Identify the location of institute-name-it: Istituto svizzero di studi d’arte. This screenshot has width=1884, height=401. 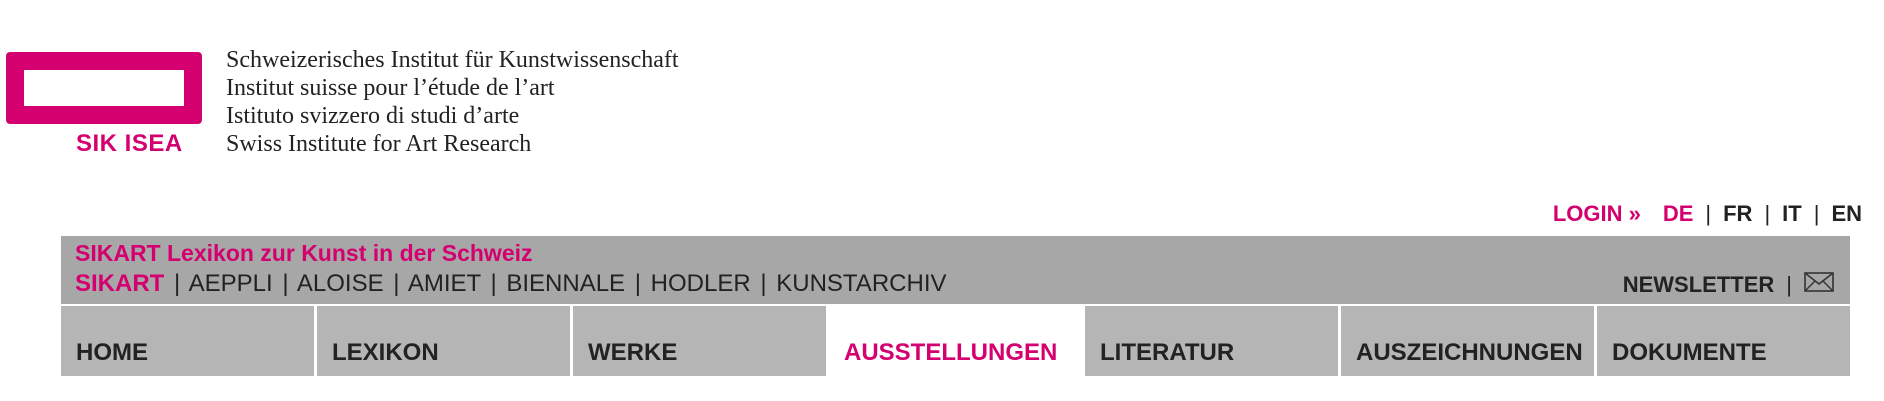
(373, 116).